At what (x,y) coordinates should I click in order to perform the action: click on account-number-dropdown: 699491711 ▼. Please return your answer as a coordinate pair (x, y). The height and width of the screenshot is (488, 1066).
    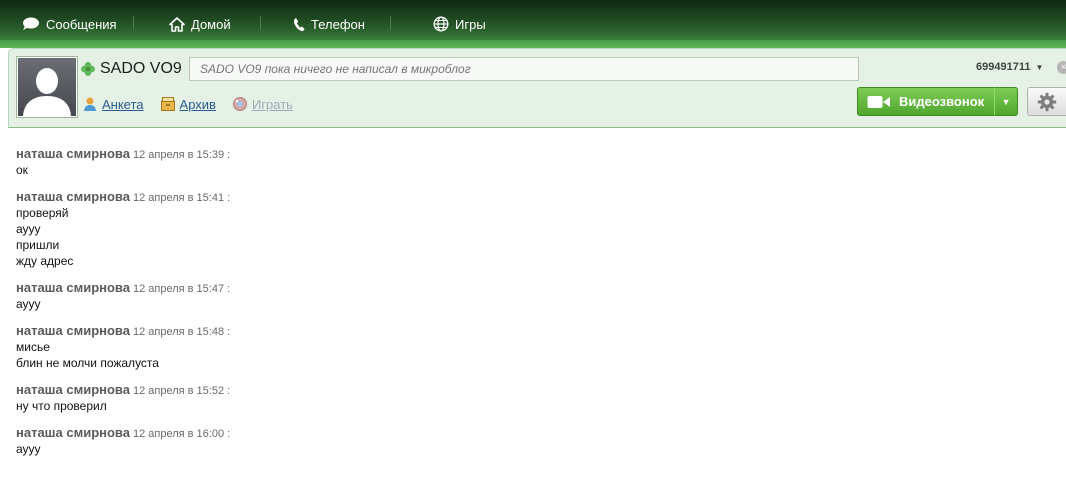
    Looking at the image, I should click on (1009, 67).